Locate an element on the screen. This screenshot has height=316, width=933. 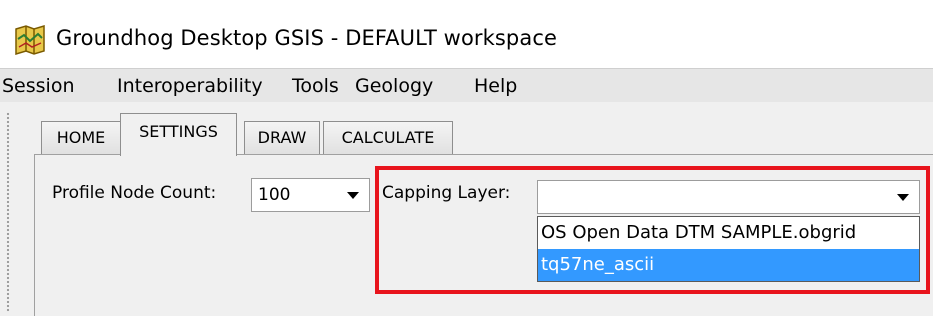
capping-layer-label: Capping Layer: is located at coordinates (446, 193).